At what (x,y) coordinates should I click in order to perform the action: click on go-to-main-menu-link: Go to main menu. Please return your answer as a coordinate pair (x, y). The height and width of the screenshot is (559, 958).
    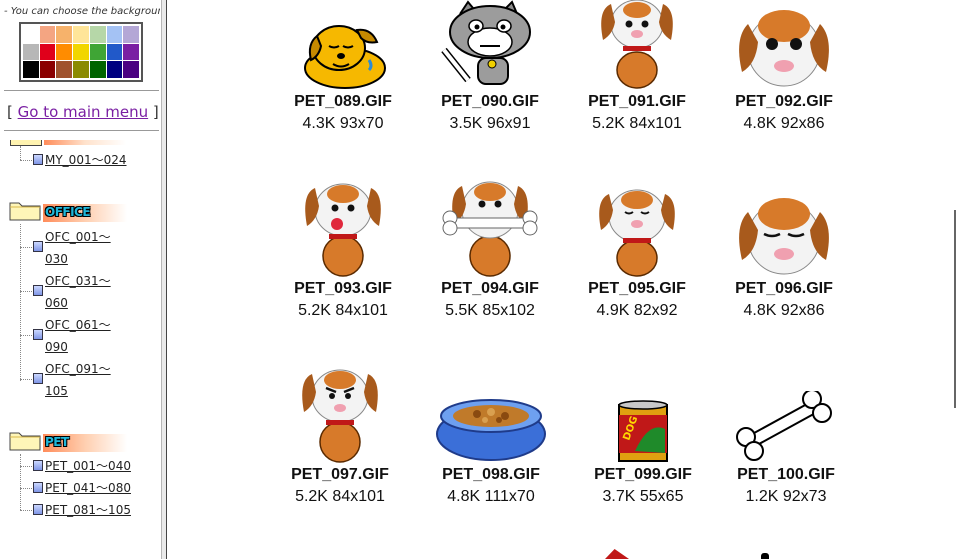
    Looking at the image, I should click on (83, 112).